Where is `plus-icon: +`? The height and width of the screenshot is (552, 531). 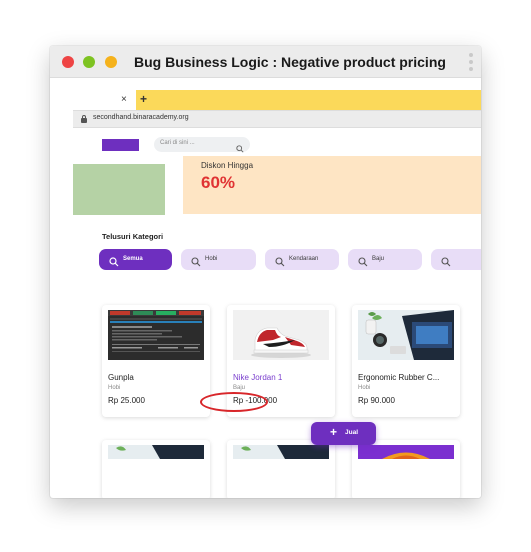 plus-icon: + is located at coordinates (334, 432).